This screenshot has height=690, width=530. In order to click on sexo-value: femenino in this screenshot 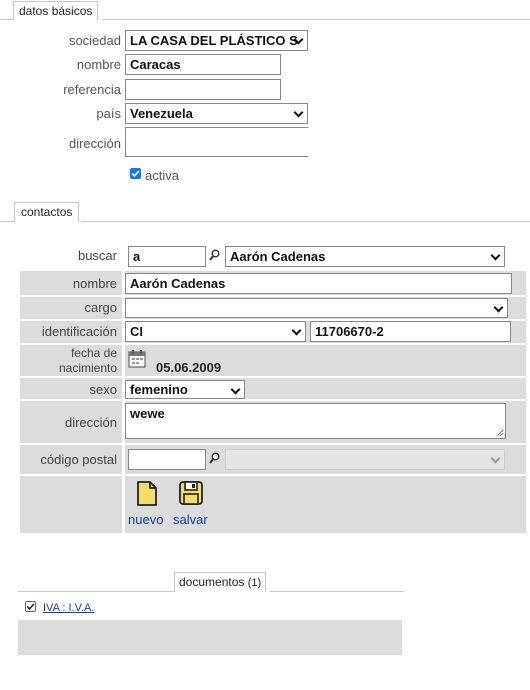, I will do `click(159, 389)`.